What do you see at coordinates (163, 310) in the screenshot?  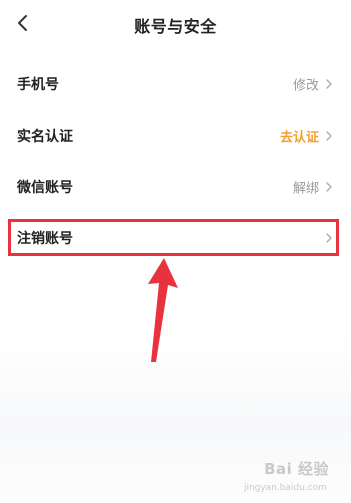 I see `annotation-arrow-icon` at bounding box center [163, 310].